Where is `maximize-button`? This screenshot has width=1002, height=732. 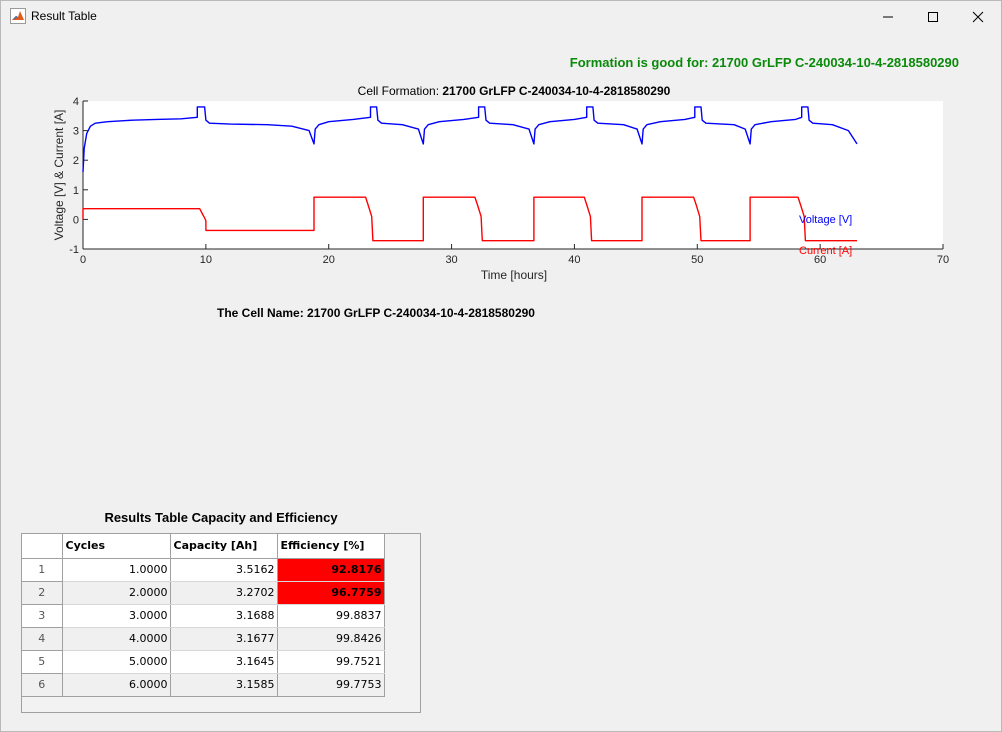
maximize-button is located at coordinates (933, 16).